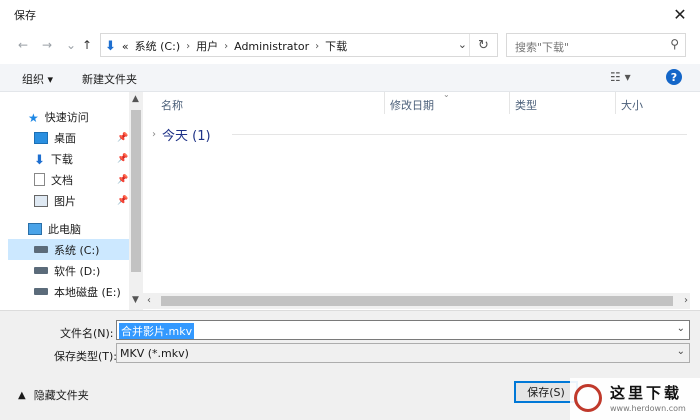 This screenshot has width=700, height=420. What do you see at coordinates (271, 46) in the screenshot?
I see `breadcrumb-item: Administrator` at bounding box center [271, 46].